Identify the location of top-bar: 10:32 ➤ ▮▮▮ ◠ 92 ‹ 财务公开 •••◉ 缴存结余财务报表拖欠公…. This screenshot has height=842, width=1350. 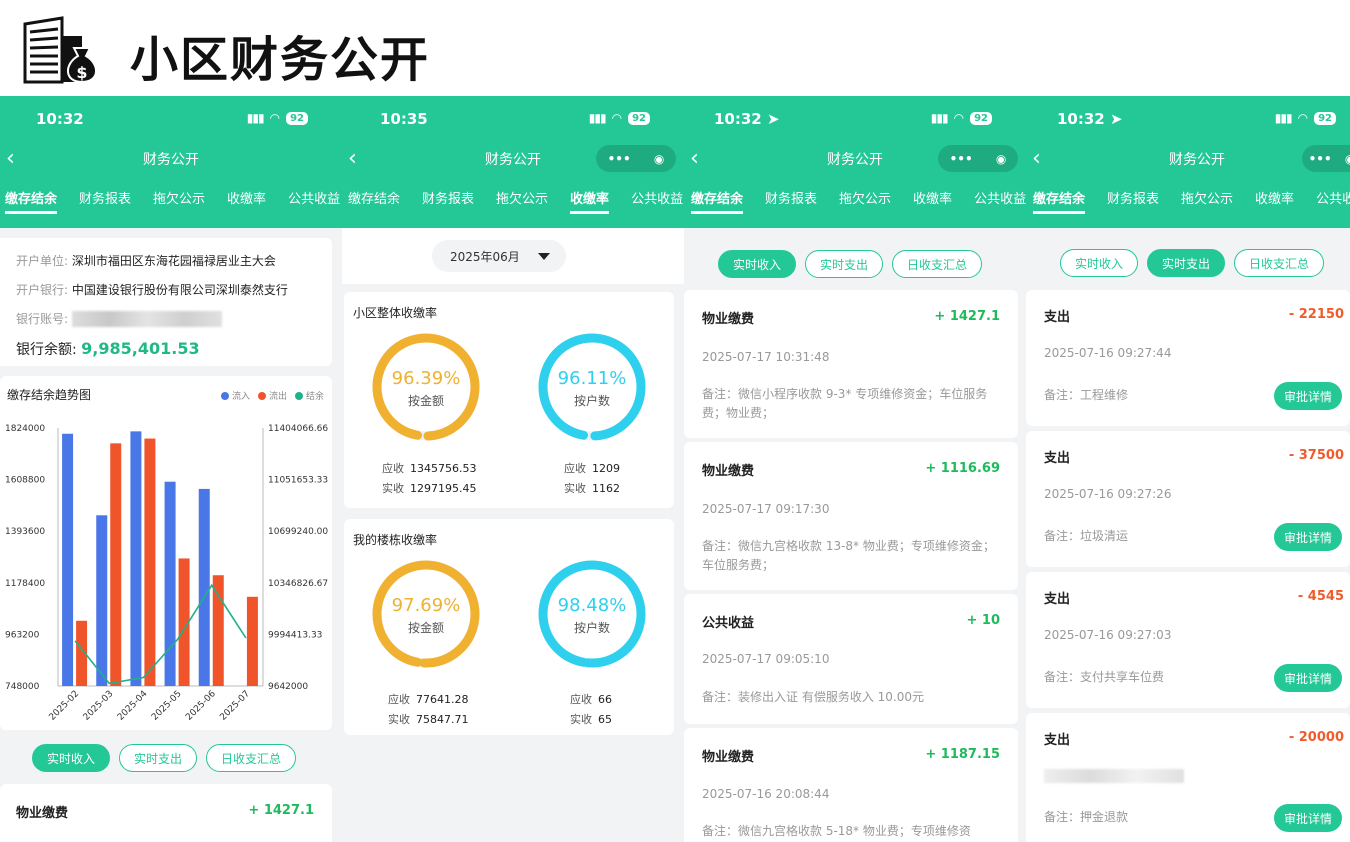
(855, 162).